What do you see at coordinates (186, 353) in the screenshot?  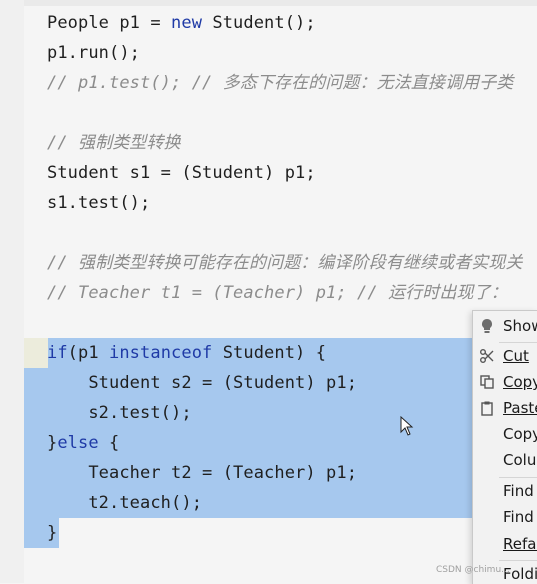 I see `code-line-if: if(p1 instanceof Student) {` at bounding box center [186, 353].